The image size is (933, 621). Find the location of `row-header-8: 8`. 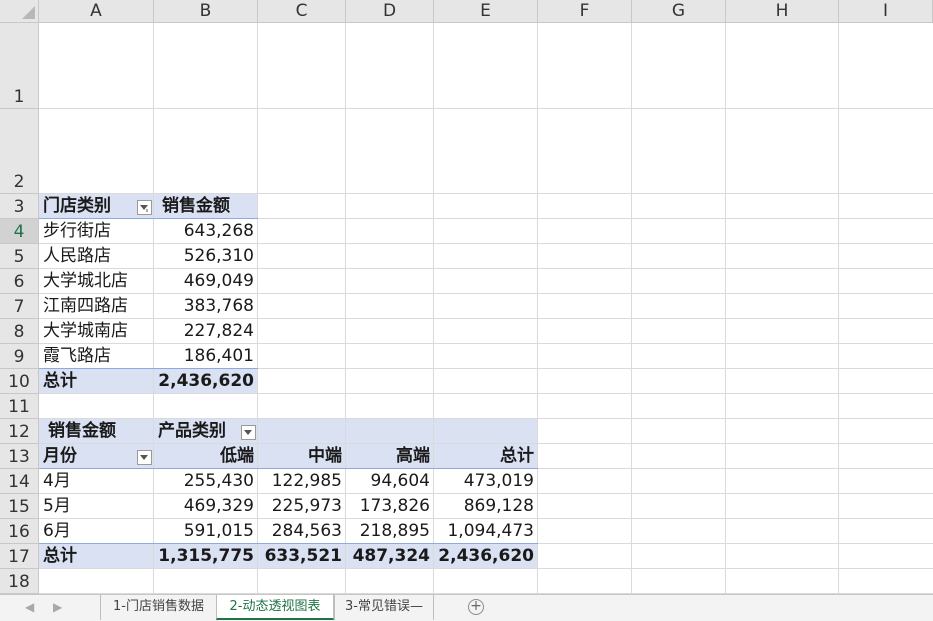

row-header-8: 8 is located at coordinates (19, 331).